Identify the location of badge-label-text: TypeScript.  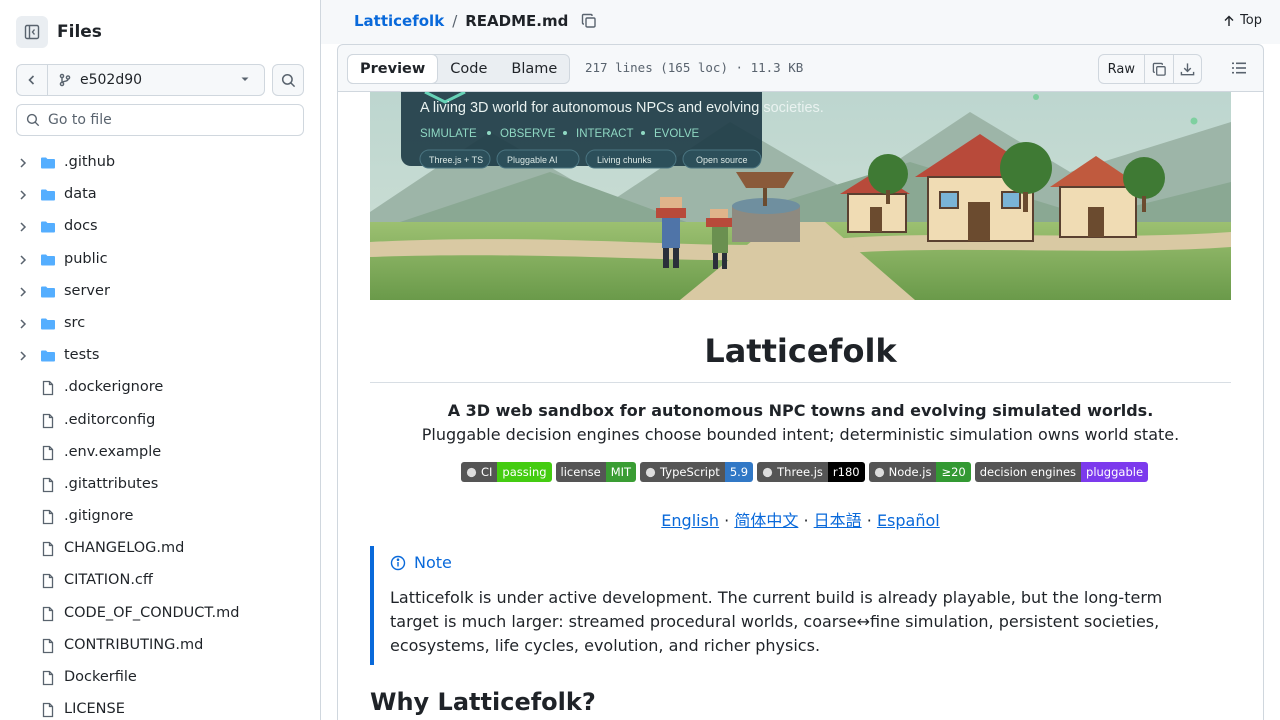
(690, 472).